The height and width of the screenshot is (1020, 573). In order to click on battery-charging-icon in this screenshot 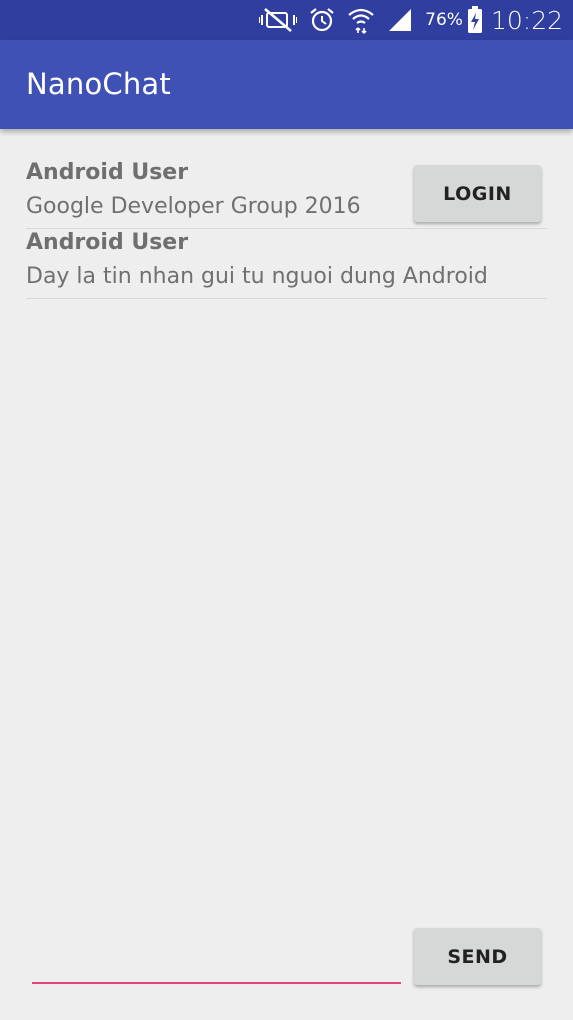, I will do `click(475, 20)`.